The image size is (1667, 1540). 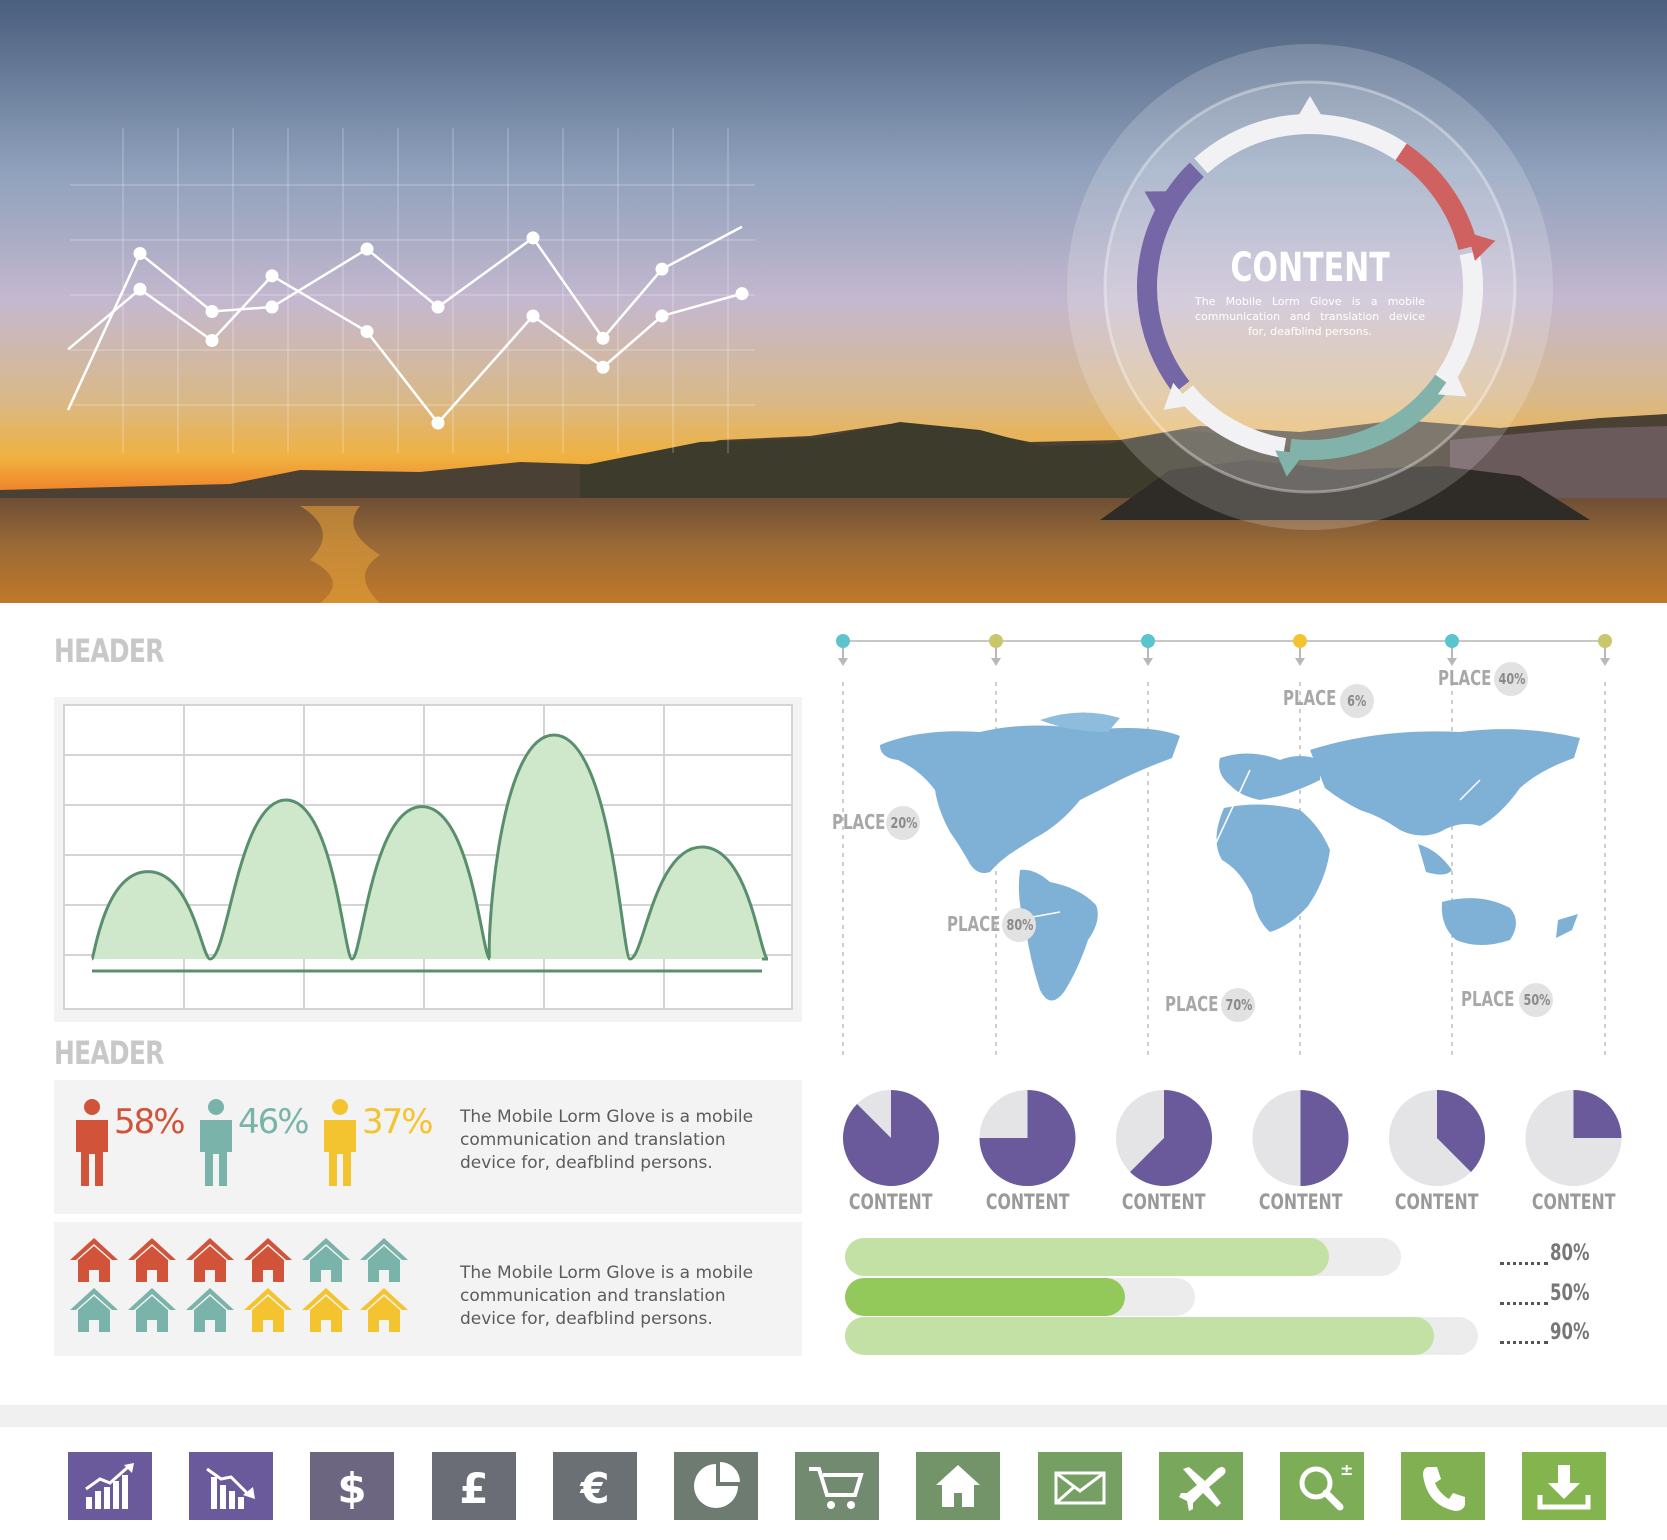 I want to click on pie-chart-icon-glyph, so click(x=717, y=1485).